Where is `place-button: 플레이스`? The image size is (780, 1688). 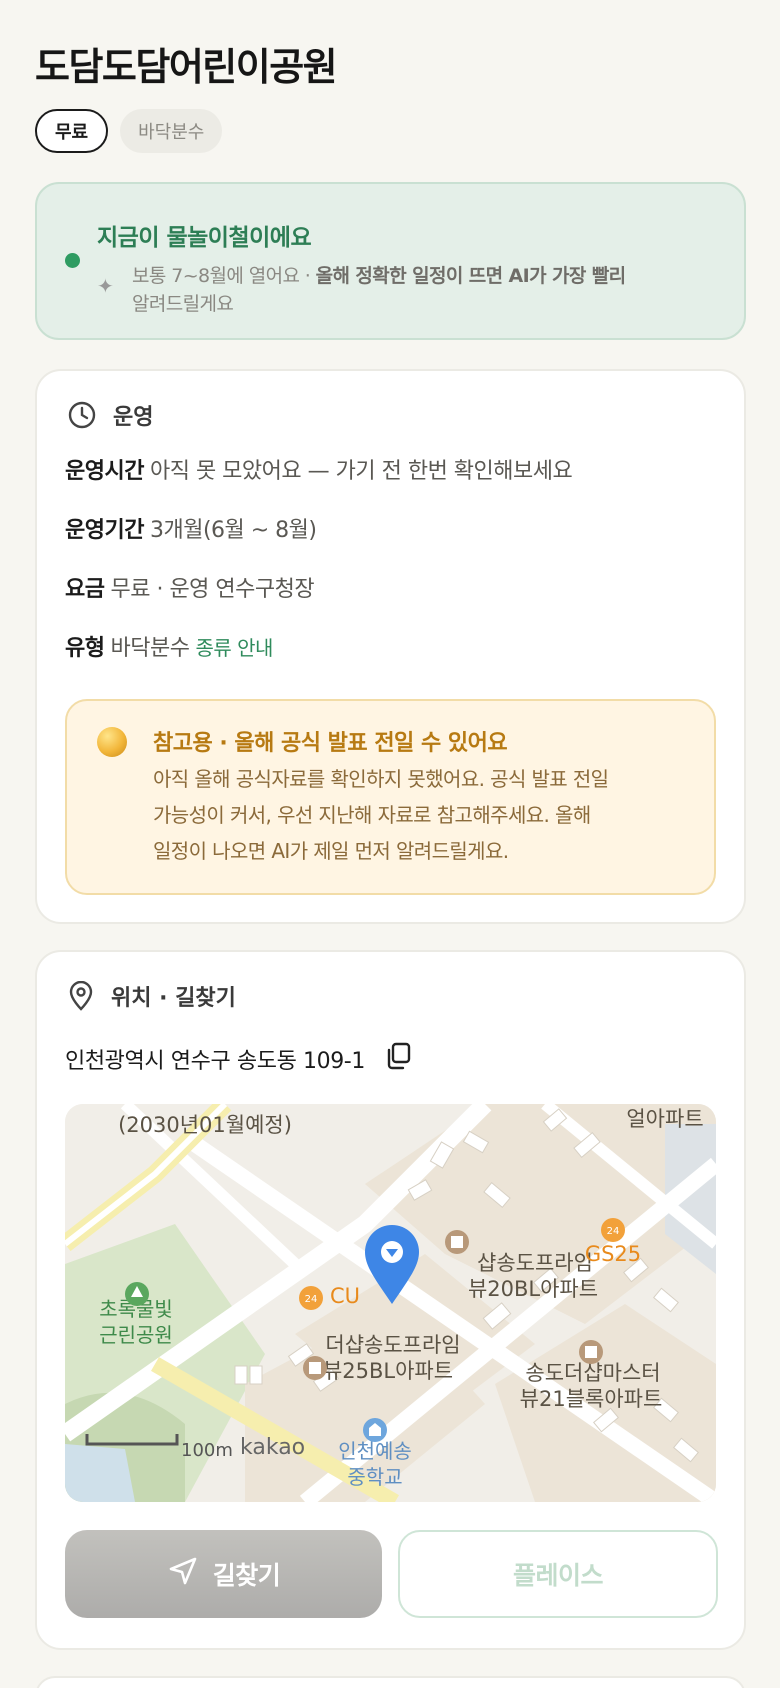 place-button: 플레이스 is located at coordinates (558, 1574).